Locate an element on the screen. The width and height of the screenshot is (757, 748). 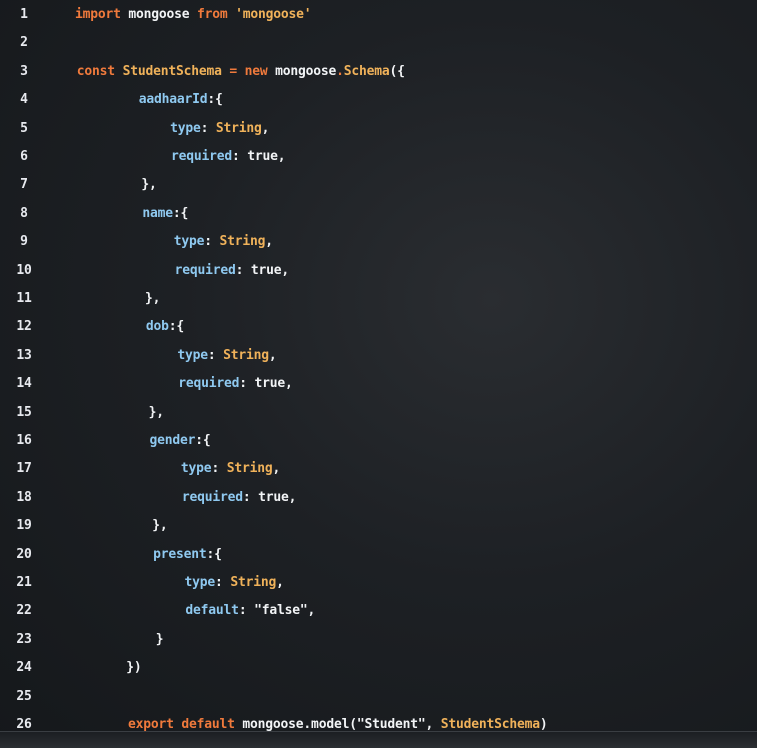
line-number: 17 is located at coordinates (24, 469).